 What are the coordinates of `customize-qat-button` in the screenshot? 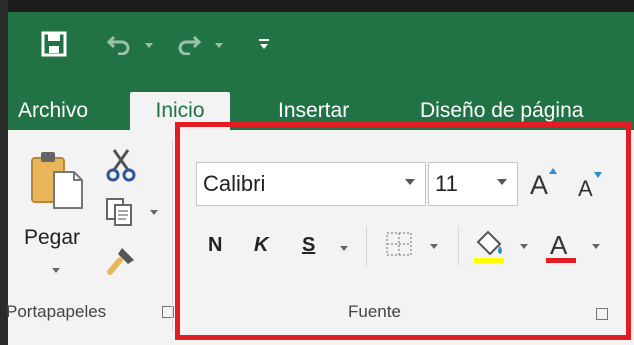 It's located at (264, 44).